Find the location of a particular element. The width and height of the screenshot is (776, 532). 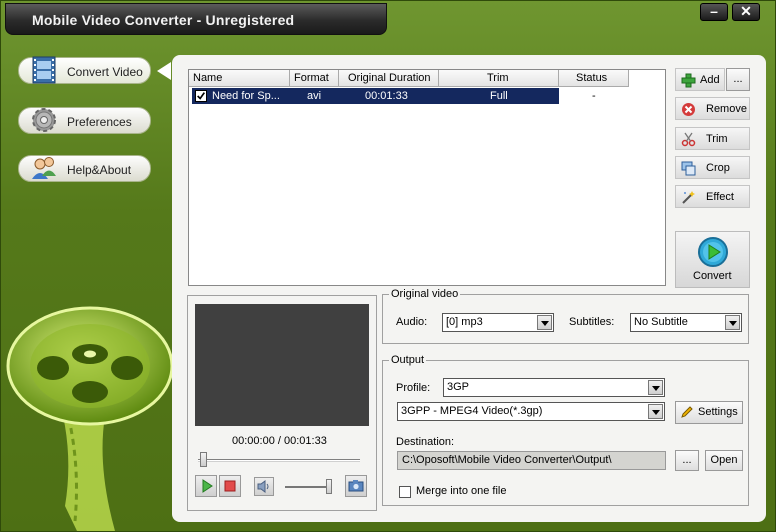

add-label: Add is located at coordinates (710, 80).